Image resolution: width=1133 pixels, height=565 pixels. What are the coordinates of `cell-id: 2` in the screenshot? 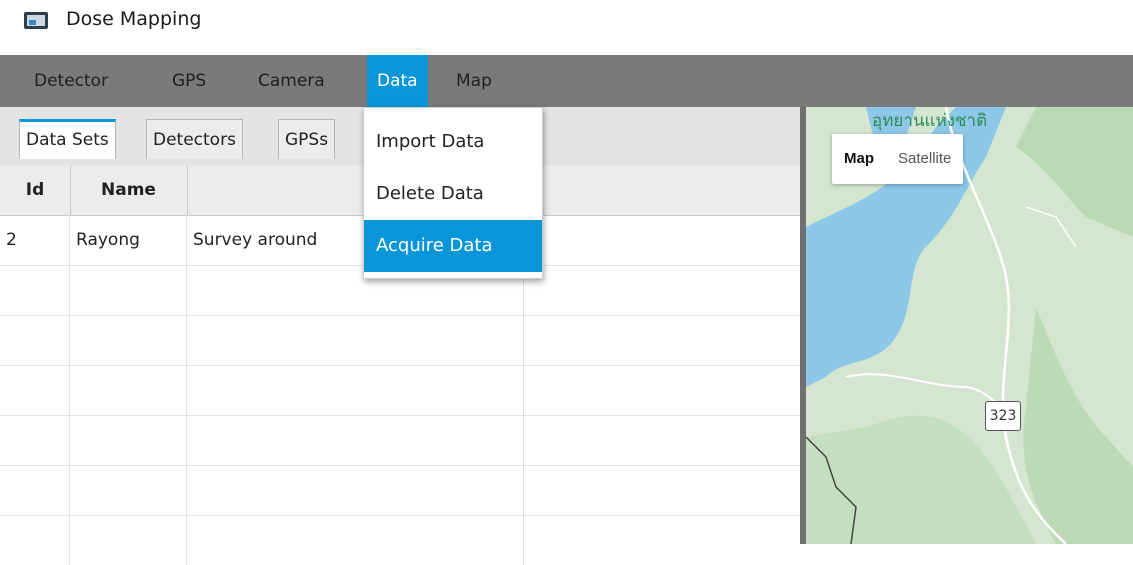 It's located at (35, 240).